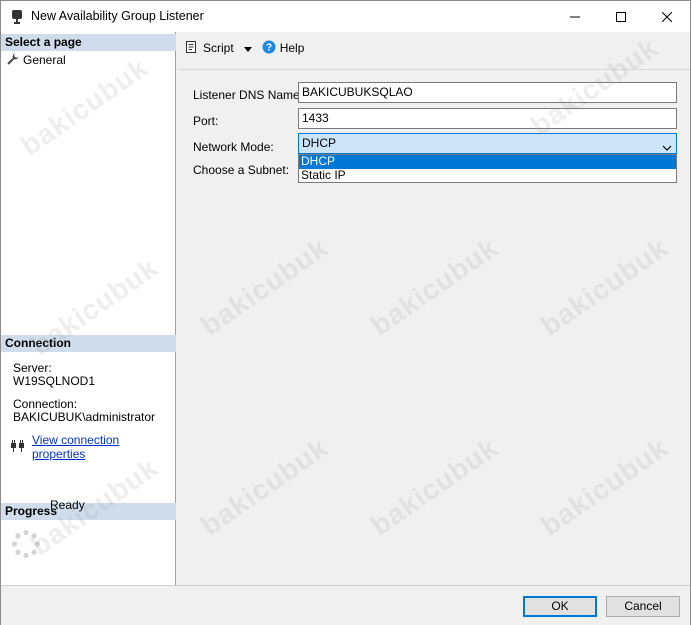  I want to click on server-label: Server:, so click(32, 368).